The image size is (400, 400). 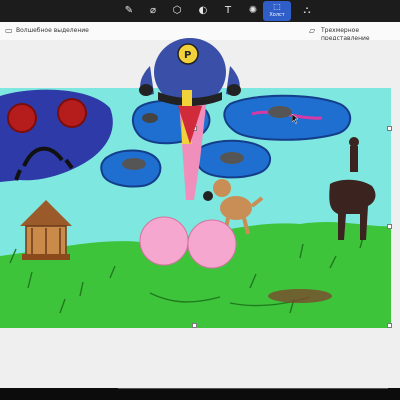 I want to click on shapes-icon: ⬡, so click(x=177, y=11).